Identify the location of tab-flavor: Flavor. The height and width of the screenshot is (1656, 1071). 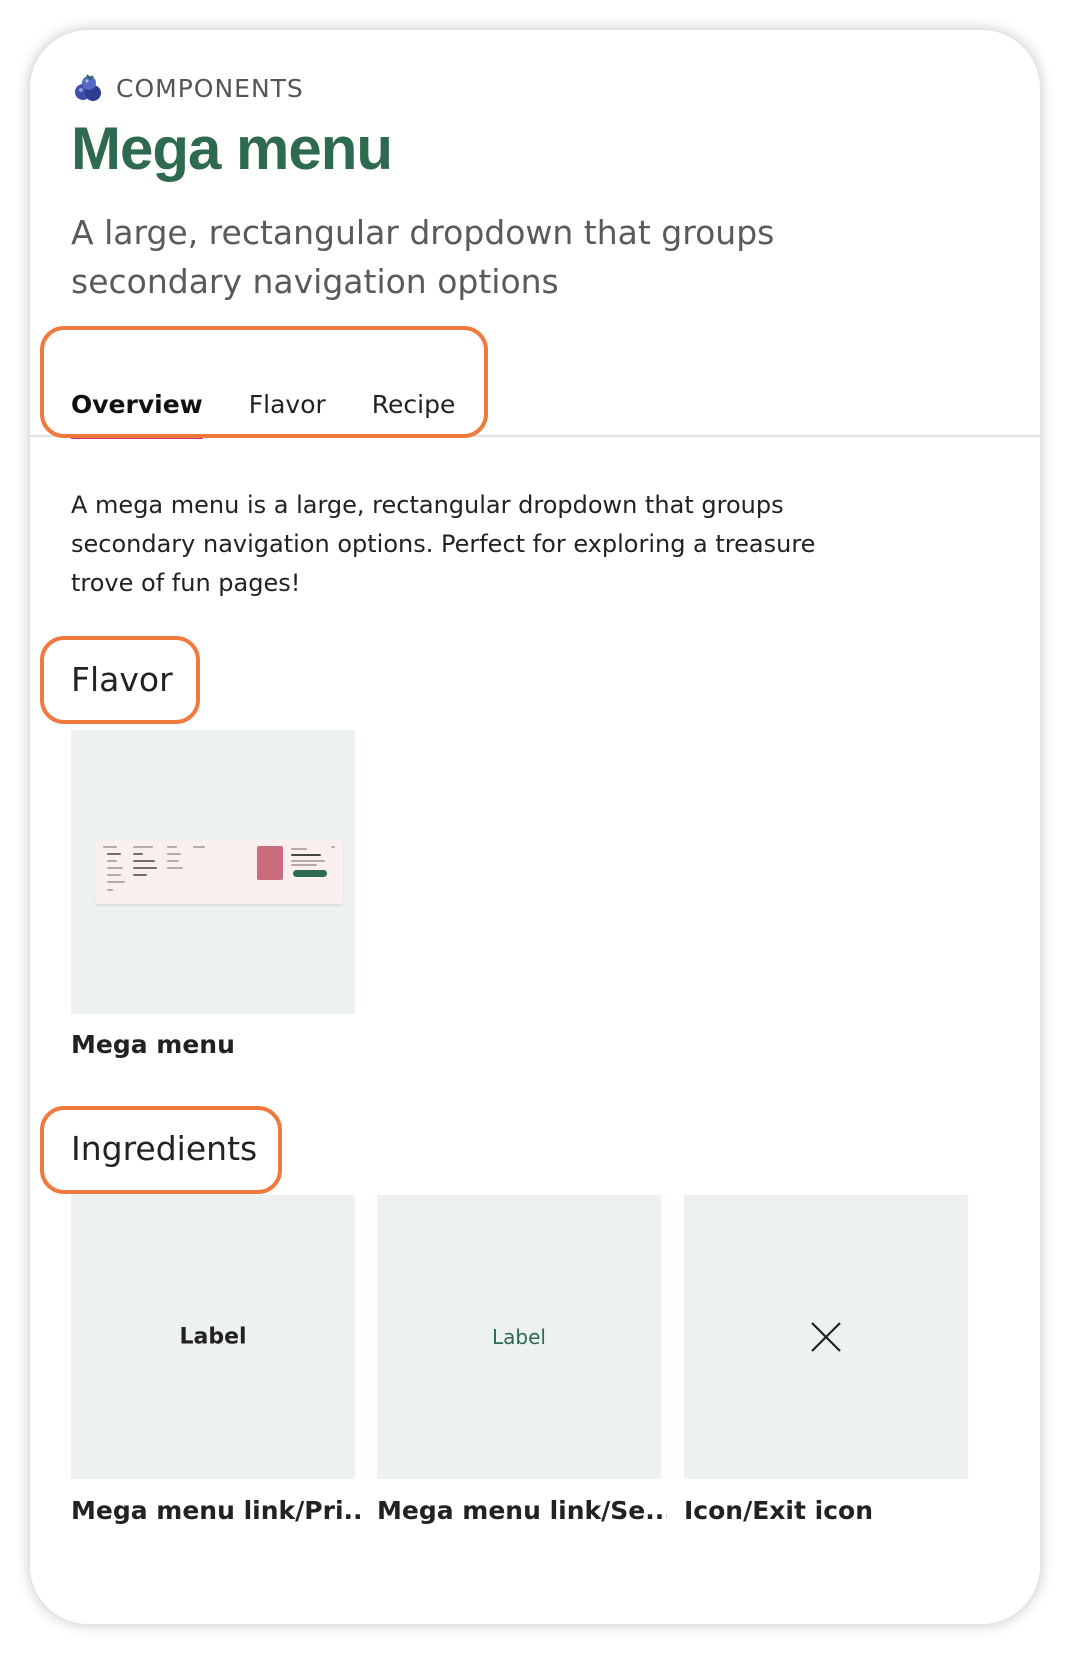
(287, 407).